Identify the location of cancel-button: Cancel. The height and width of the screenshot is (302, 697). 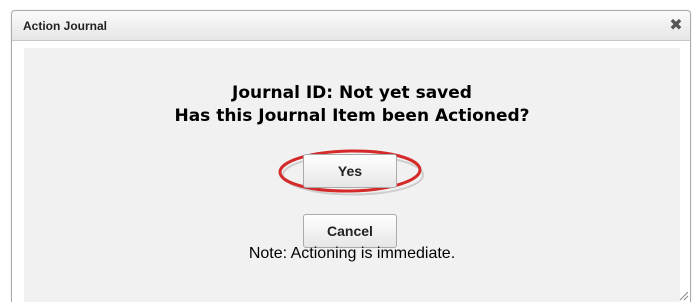
(350, 231).